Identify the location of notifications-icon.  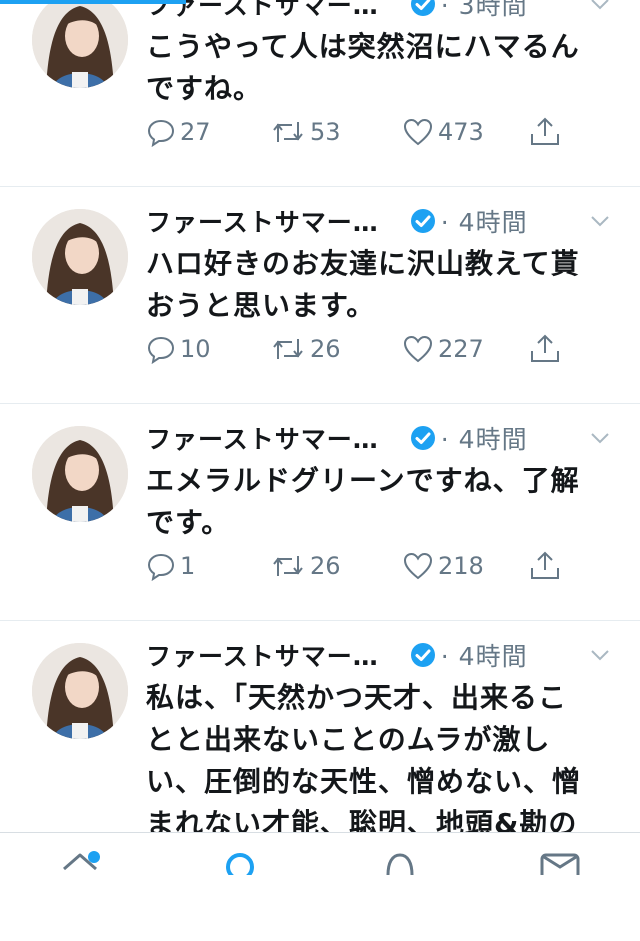
(400, 864).